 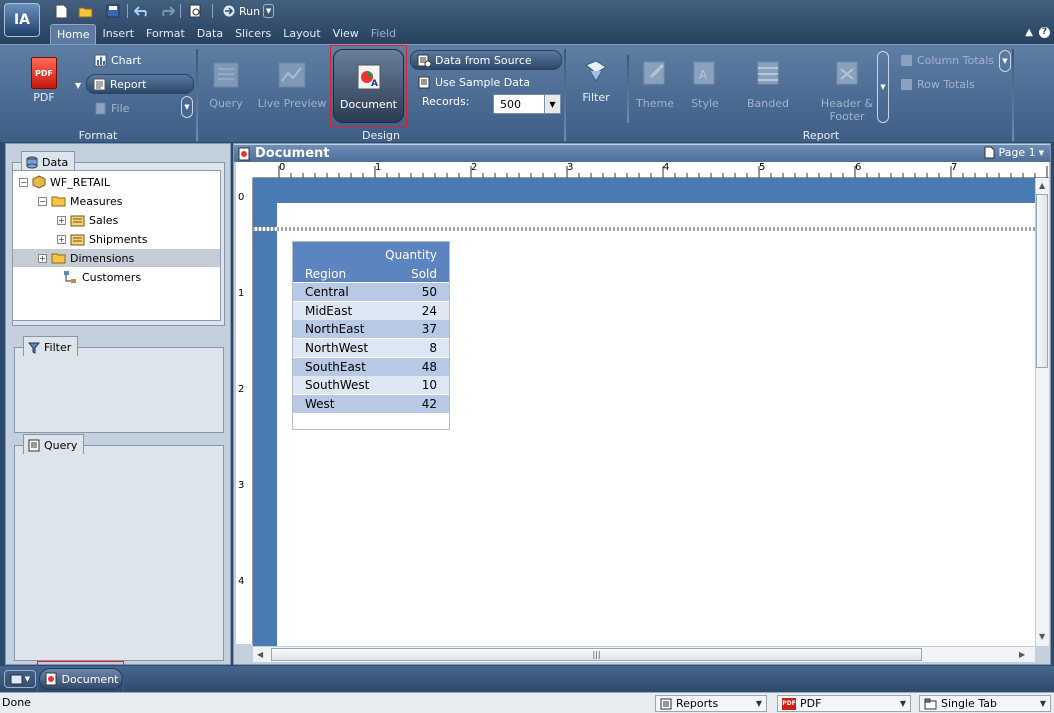 I want to click on horizontal-scroll-thumb: |||, so click(x=596, y=654).